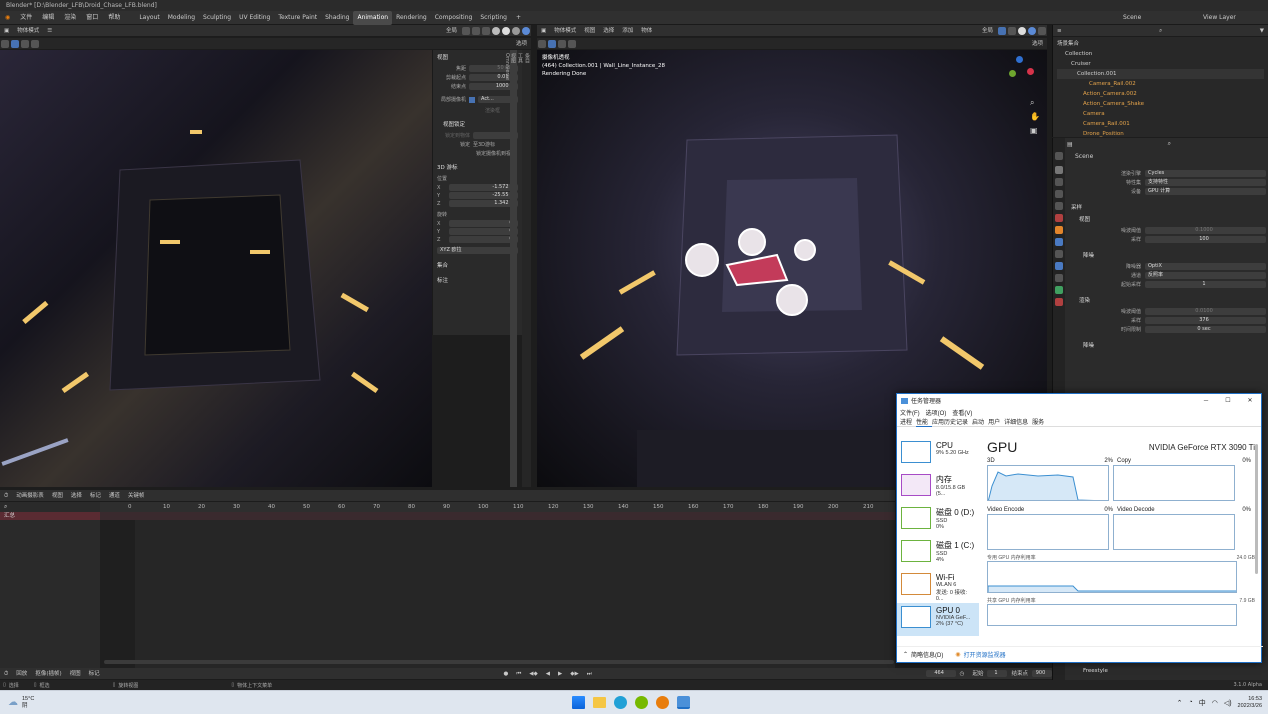 Image resolution: width=1268 pixels, height=714 pixels. I want to click on proportional-edit-icon, so click(476, 30).